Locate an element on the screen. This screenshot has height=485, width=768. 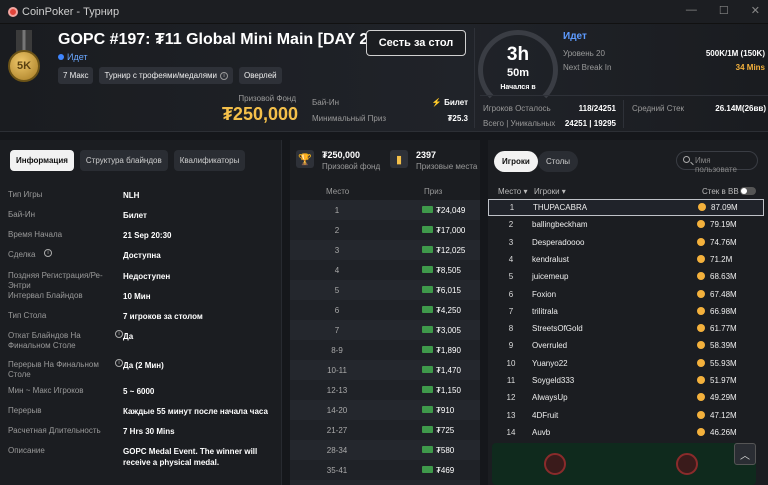
player-name: Soygeld333 is located at coordinates (553, 380).